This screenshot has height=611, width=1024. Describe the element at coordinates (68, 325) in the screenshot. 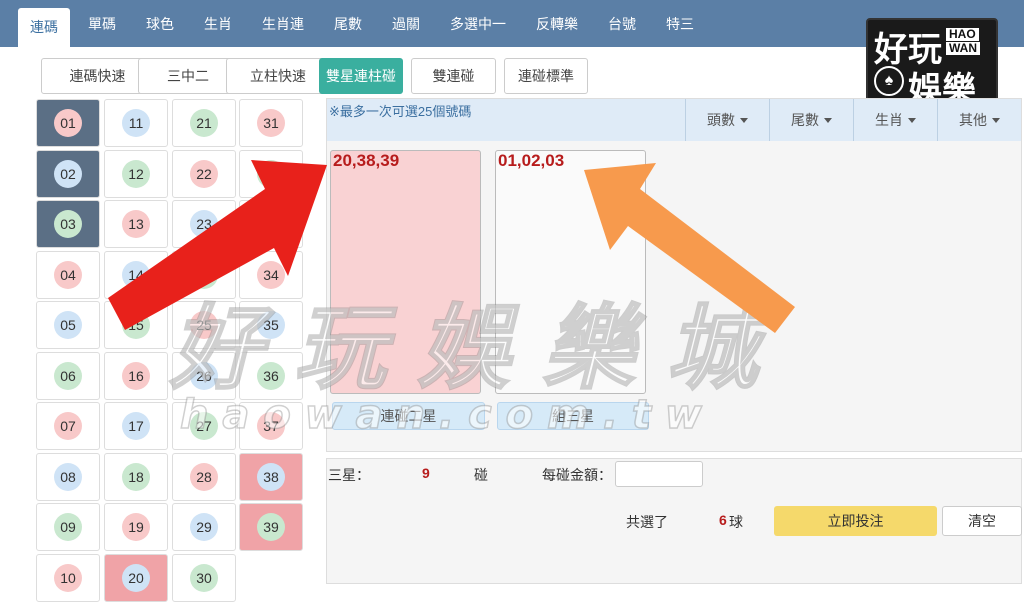

I see `number-cell: 05` at that location.